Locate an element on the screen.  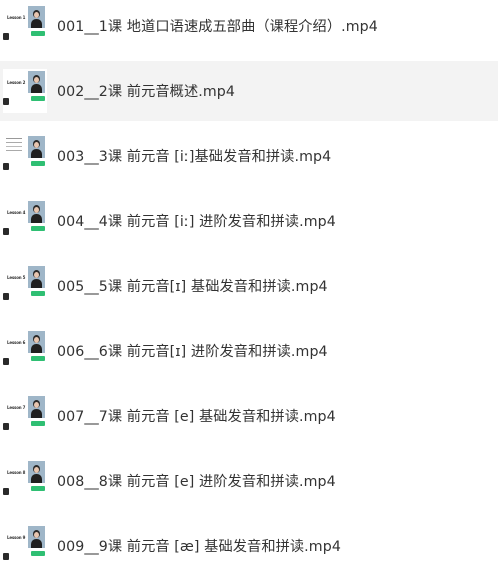
file-row-004: Lesson 4 004__4课 前元音 [iː] 进阶发音和拼读.mp4 is located at coordinates (249, 221).